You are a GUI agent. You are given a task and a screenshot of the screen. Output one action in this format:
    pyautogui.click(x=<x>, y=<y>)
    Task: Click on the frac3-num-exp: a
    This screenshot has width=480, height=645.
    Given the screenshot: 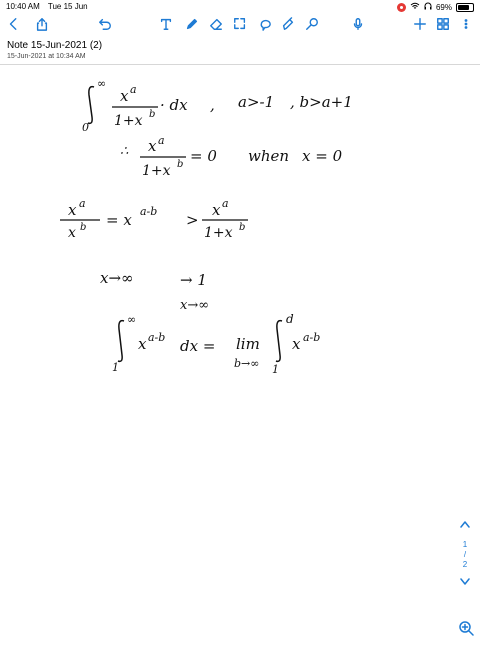 What is the action you would take?
    pyautogui.click(x=82, y=203)
    